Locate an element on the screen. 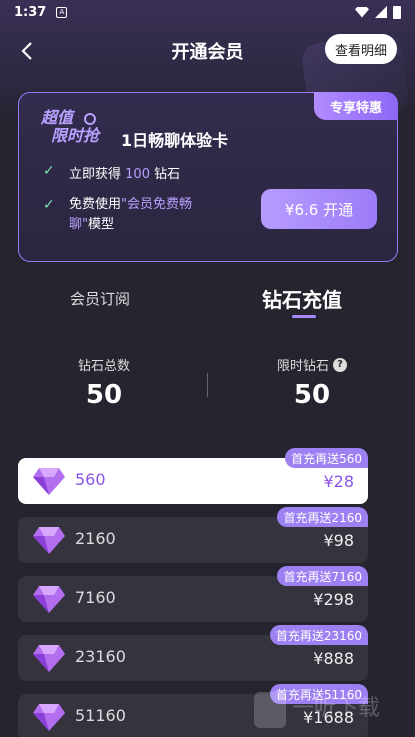 This screenshot has width=415, height=737. package-price: ¥888 is located at coordinates (333, 658).